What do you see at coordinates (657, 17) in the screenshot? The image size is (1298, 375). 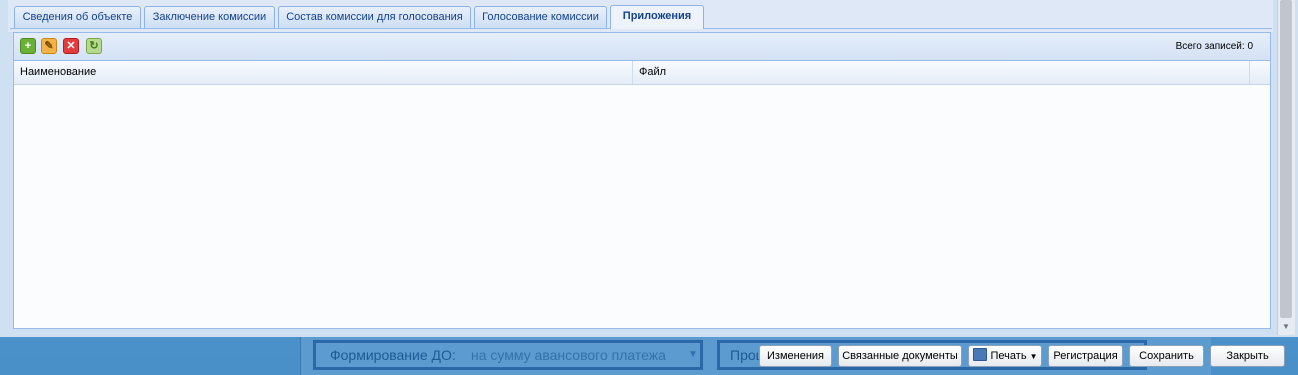 I see `tab-attachments: Приложения` at bounding box center [657, 17].